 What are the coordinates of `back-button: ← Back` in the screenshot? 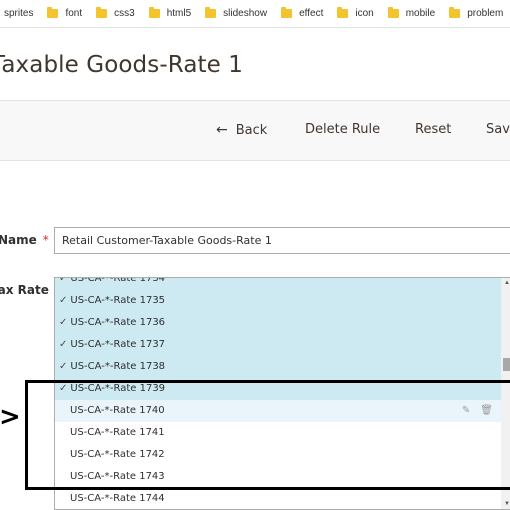 It's located at (241, 130).